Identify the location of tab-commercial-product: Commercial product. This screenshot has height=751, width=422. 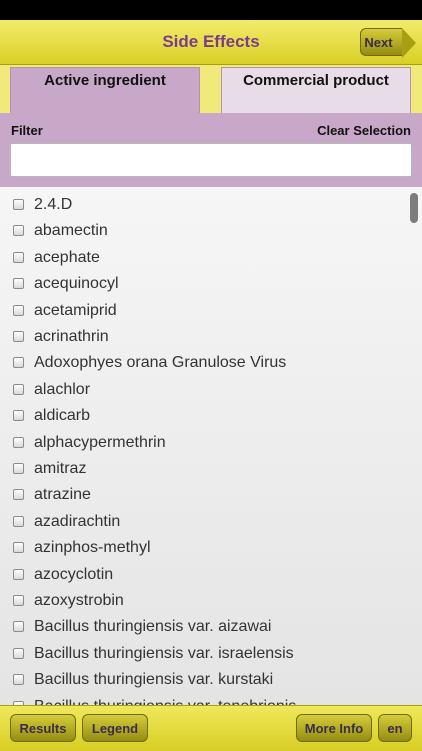
(316, 90).